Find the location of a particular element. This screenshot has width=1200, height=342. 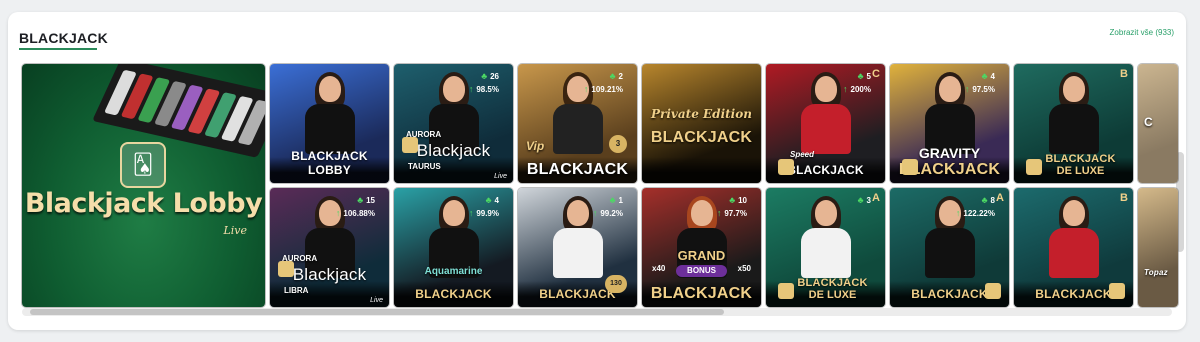

game-tile: Private Edition BLACKJACK is located at coordinates (701, 123).